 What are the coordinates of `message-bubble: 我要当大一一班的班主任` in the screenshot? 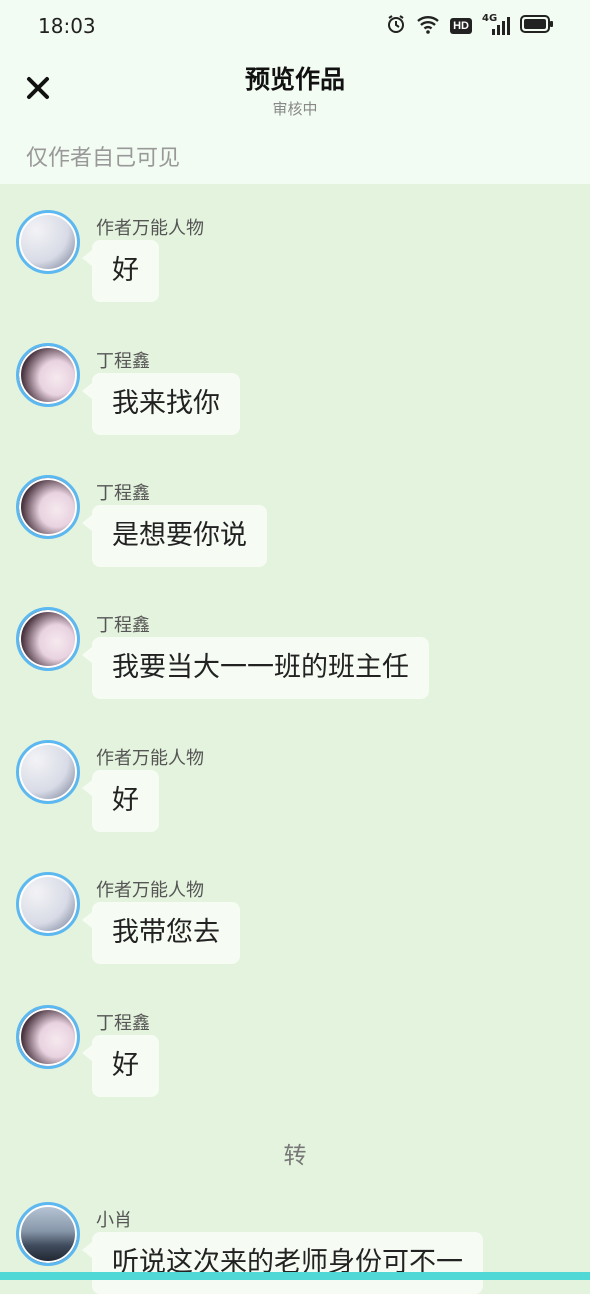 It's located at (255, 668).